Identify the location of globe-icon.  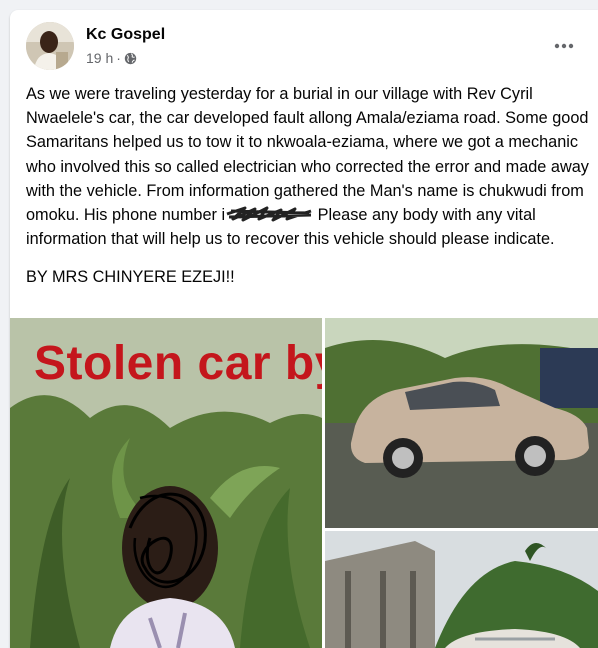
(130, 58).